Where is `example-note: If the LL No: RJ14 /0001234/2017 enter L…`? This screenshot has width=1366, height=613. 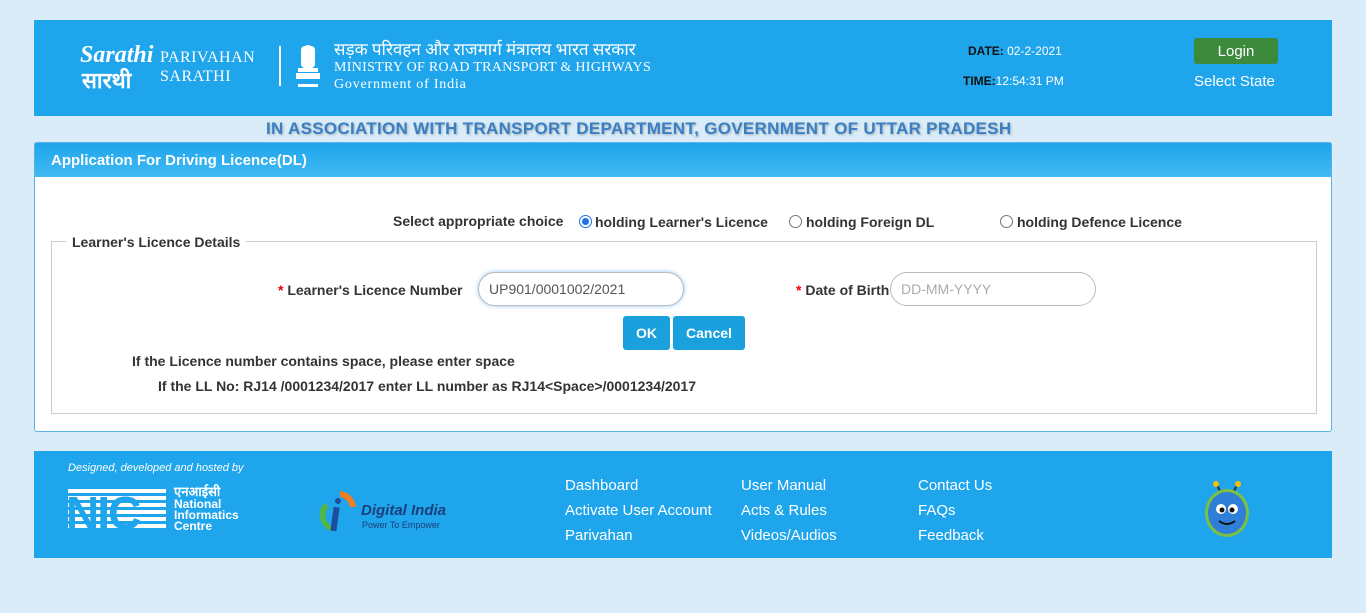
example-note: If the LL No: RJ14 /0001234/2017 enter L… is located at coordinates (427, 386).